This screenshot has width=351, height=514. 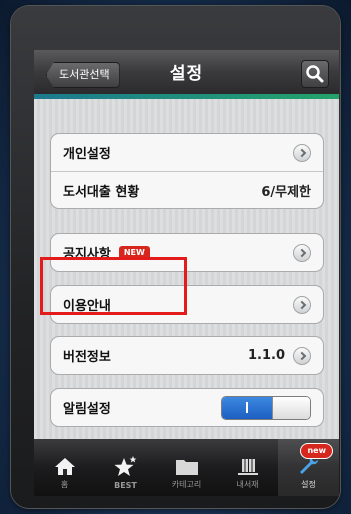 I want to click on notification-settings-label: 알림설정, so click(x=87, y=409).